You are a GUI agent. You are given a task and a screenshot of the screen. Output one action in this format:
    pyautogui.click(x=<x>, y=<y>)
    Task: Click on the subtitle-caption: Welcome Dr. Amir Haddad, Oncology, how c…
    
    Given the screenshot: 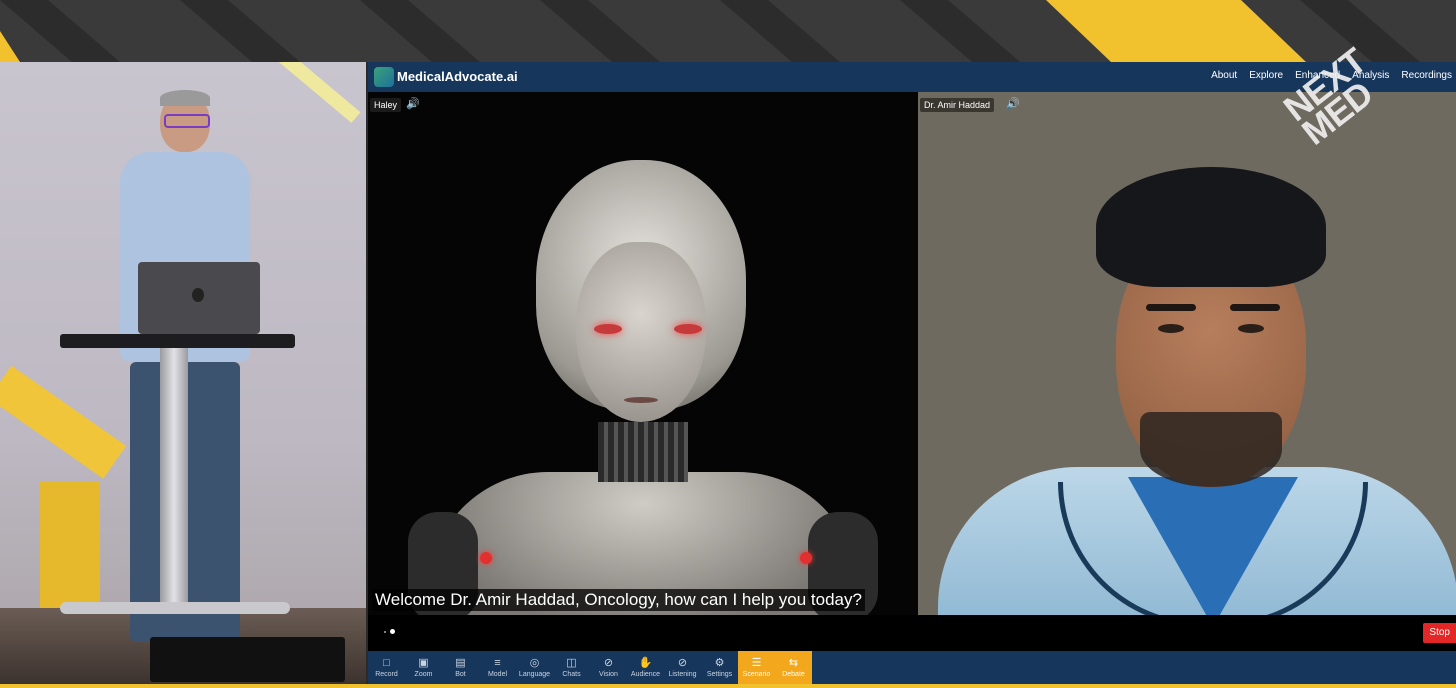 What is the action you would take?
    pyautogui.click(x=618, y=600)
    